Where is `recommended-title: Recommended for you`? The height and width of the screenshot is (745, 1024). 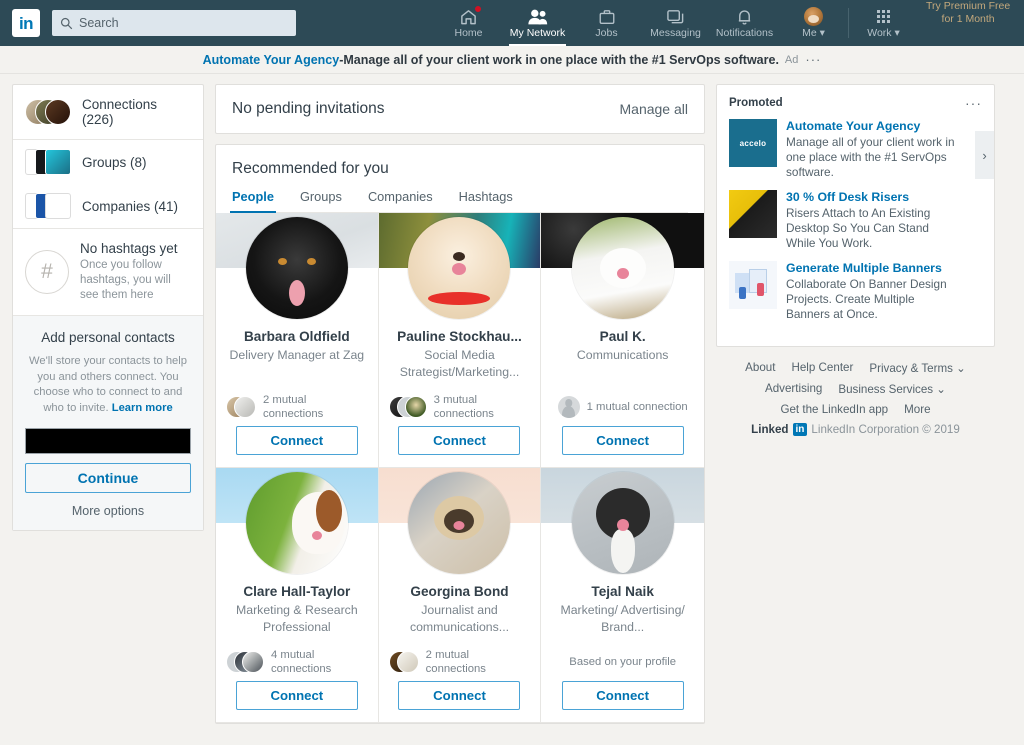 recommended-title: Recommended for you is located at coordinates (310, 168).